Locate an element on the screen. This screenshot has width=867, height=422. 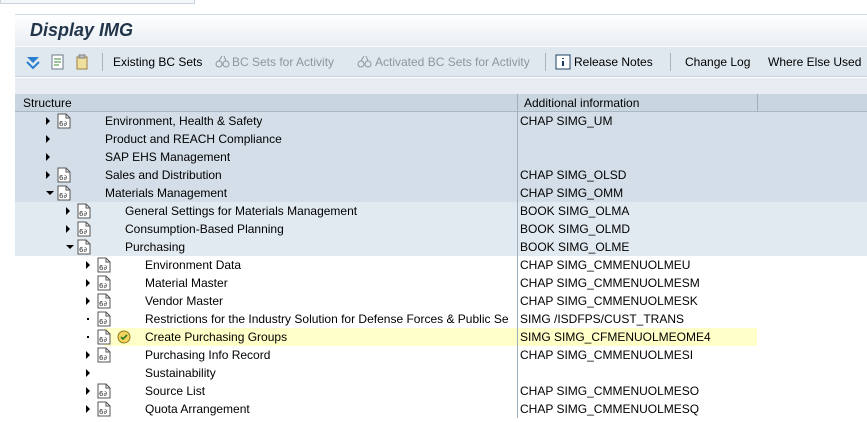
tree-node-label: Create Purchasing Groups is located at coordinates (216, 337).